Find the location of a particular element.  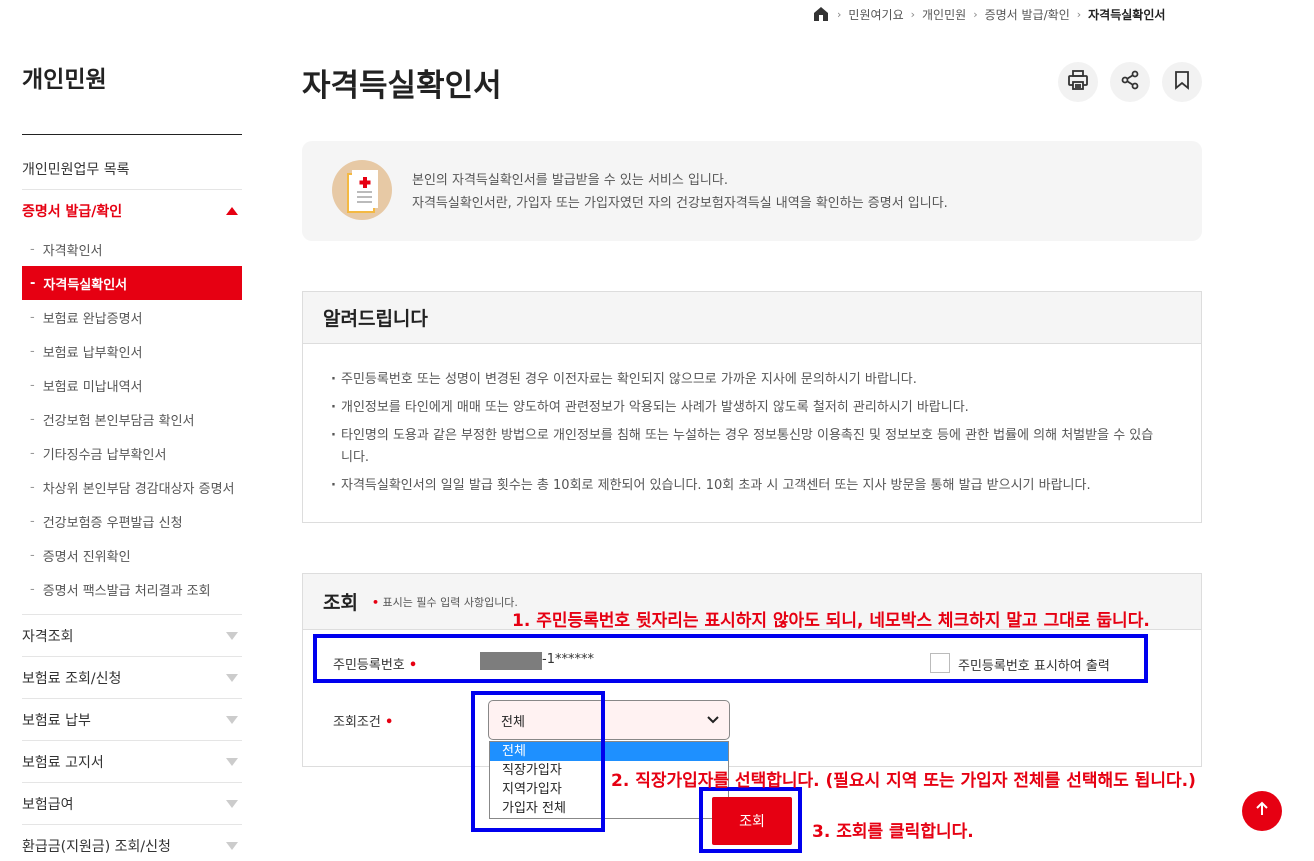

annotation-step3: 3. 조회를 클릭합니다. is located at coordinates (893, 832).